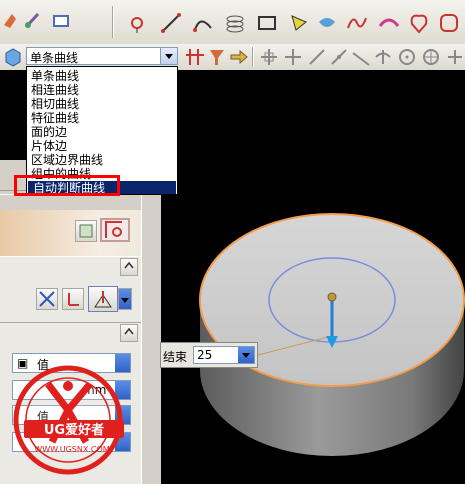 This screenshot has height=484, width=465. I want to click on vector-constructor-button, so click(103, 299).